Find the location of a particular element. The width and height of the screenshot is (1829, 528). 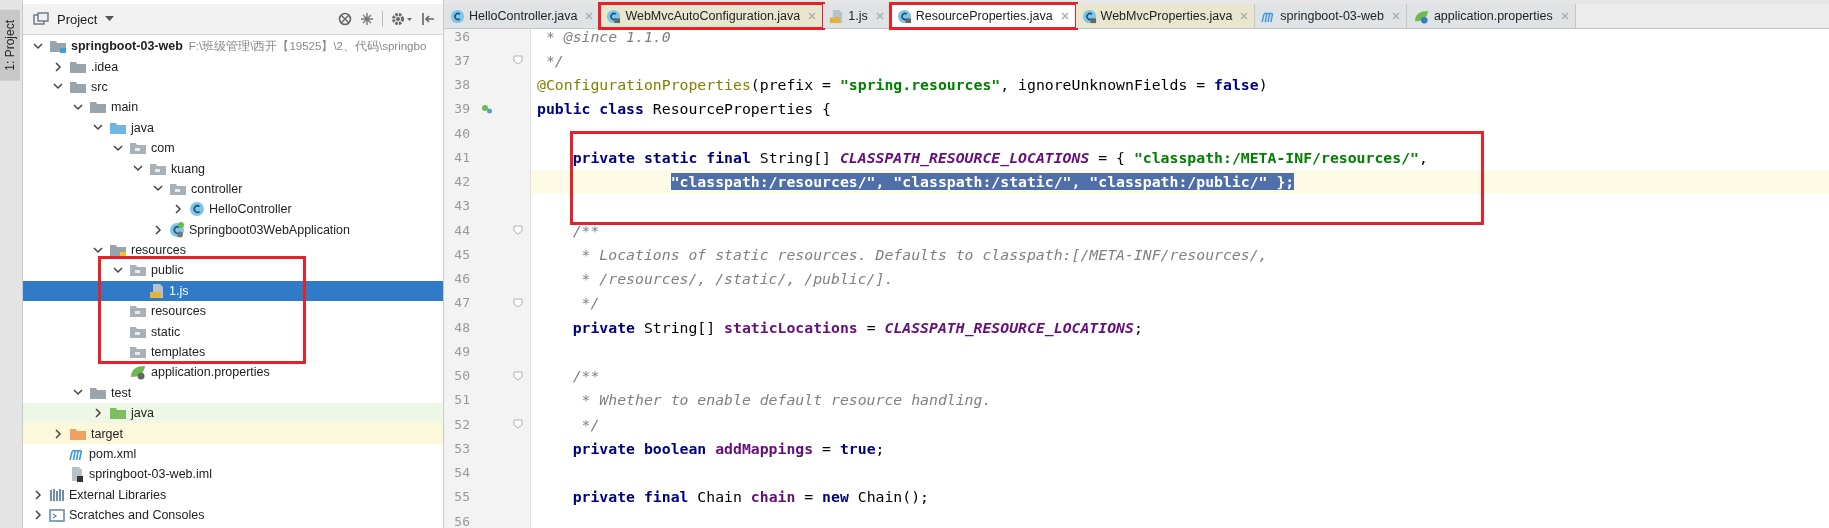

line-number: 41 is located at coordinates (461, 157).